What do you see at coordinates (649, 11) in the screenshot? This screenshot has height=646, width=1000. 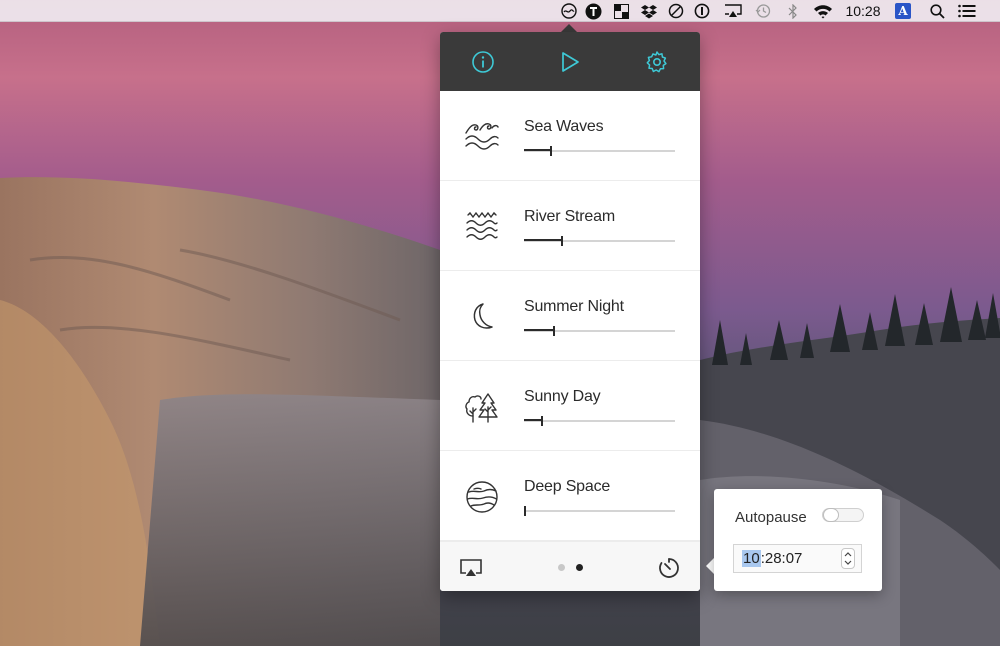 I see `dropbox-icon` at bounding box center [649, 11].